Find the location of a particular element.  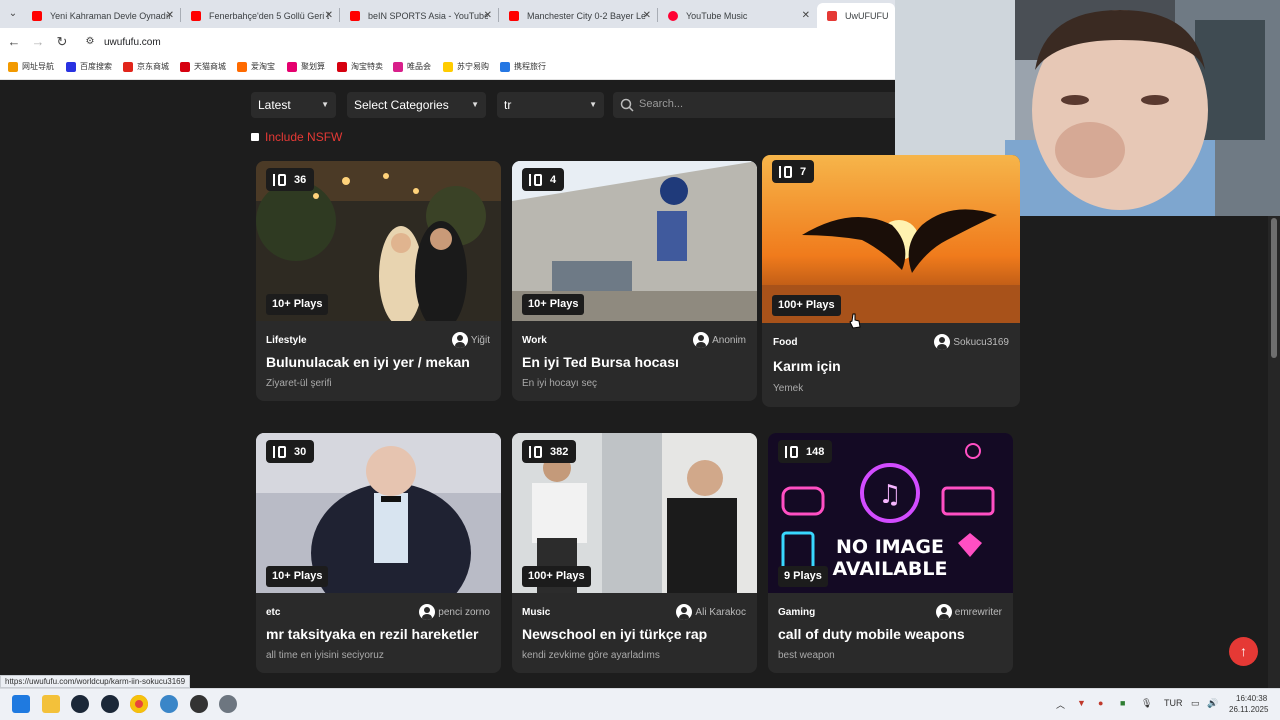

nsfw-checkbox is located at coordinates (255, 137).